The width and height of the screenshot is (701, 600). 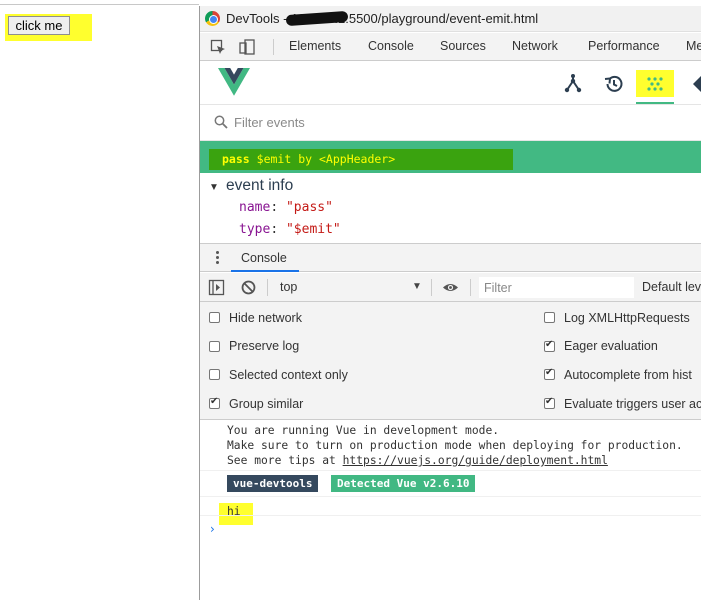 What do you see at coordinates (214, 187) in the screenshot?
I see `collapse-caret-icon: ▼` at bounding box center [214, 187].